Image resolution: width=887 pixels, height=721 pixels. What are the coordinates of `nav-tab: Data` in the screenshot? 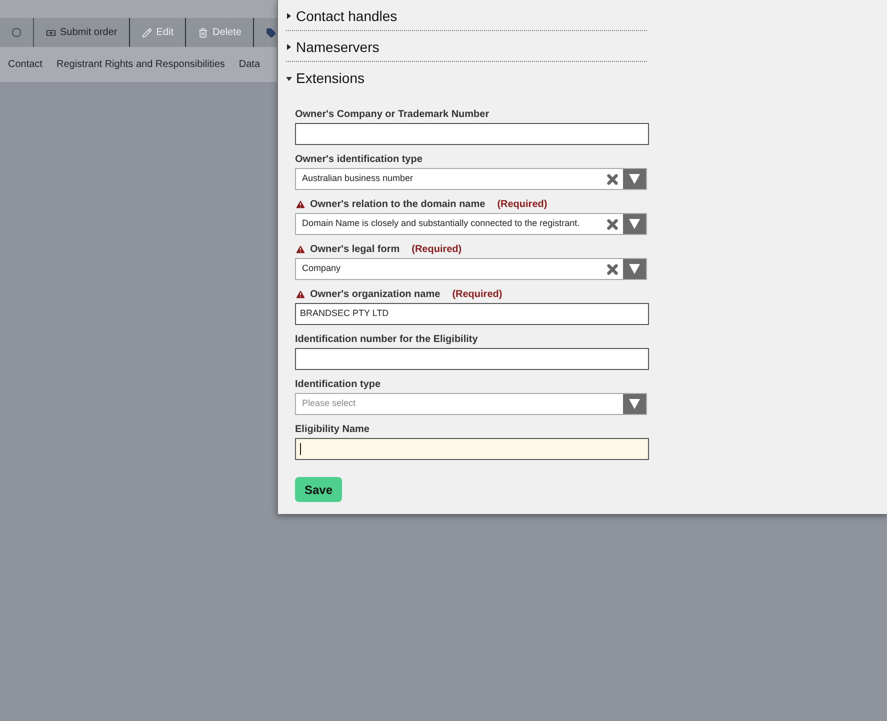 It's located at (249, 64).